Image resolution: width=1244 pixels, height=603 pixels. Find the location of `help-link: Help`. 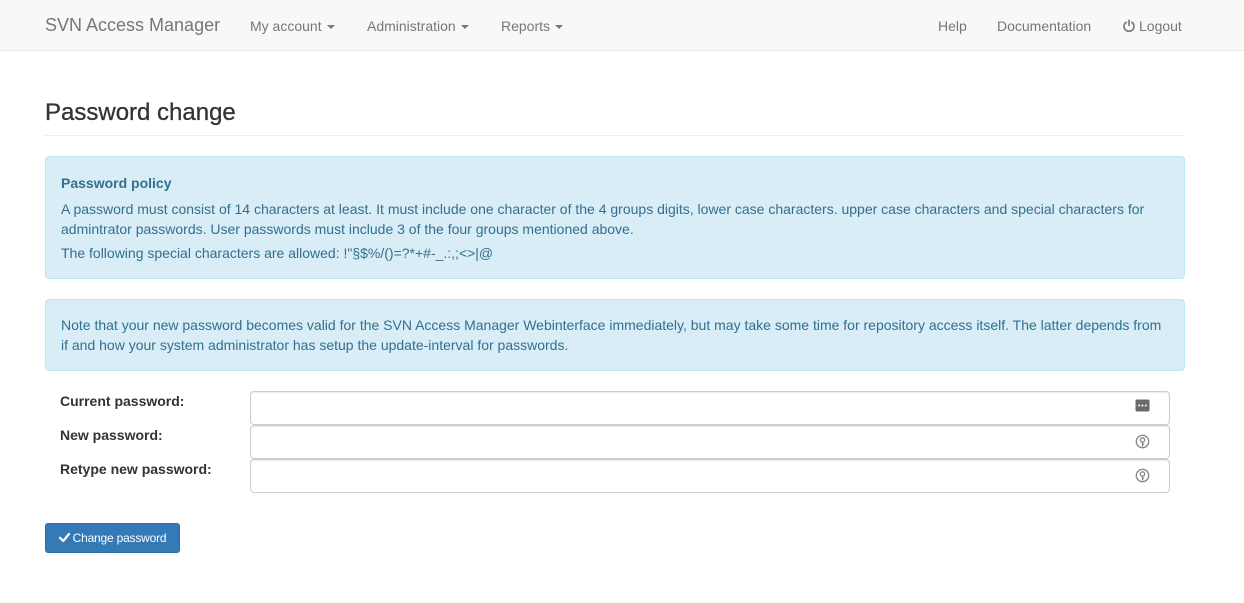

help-link: Help is located at coordinates (952, 26).